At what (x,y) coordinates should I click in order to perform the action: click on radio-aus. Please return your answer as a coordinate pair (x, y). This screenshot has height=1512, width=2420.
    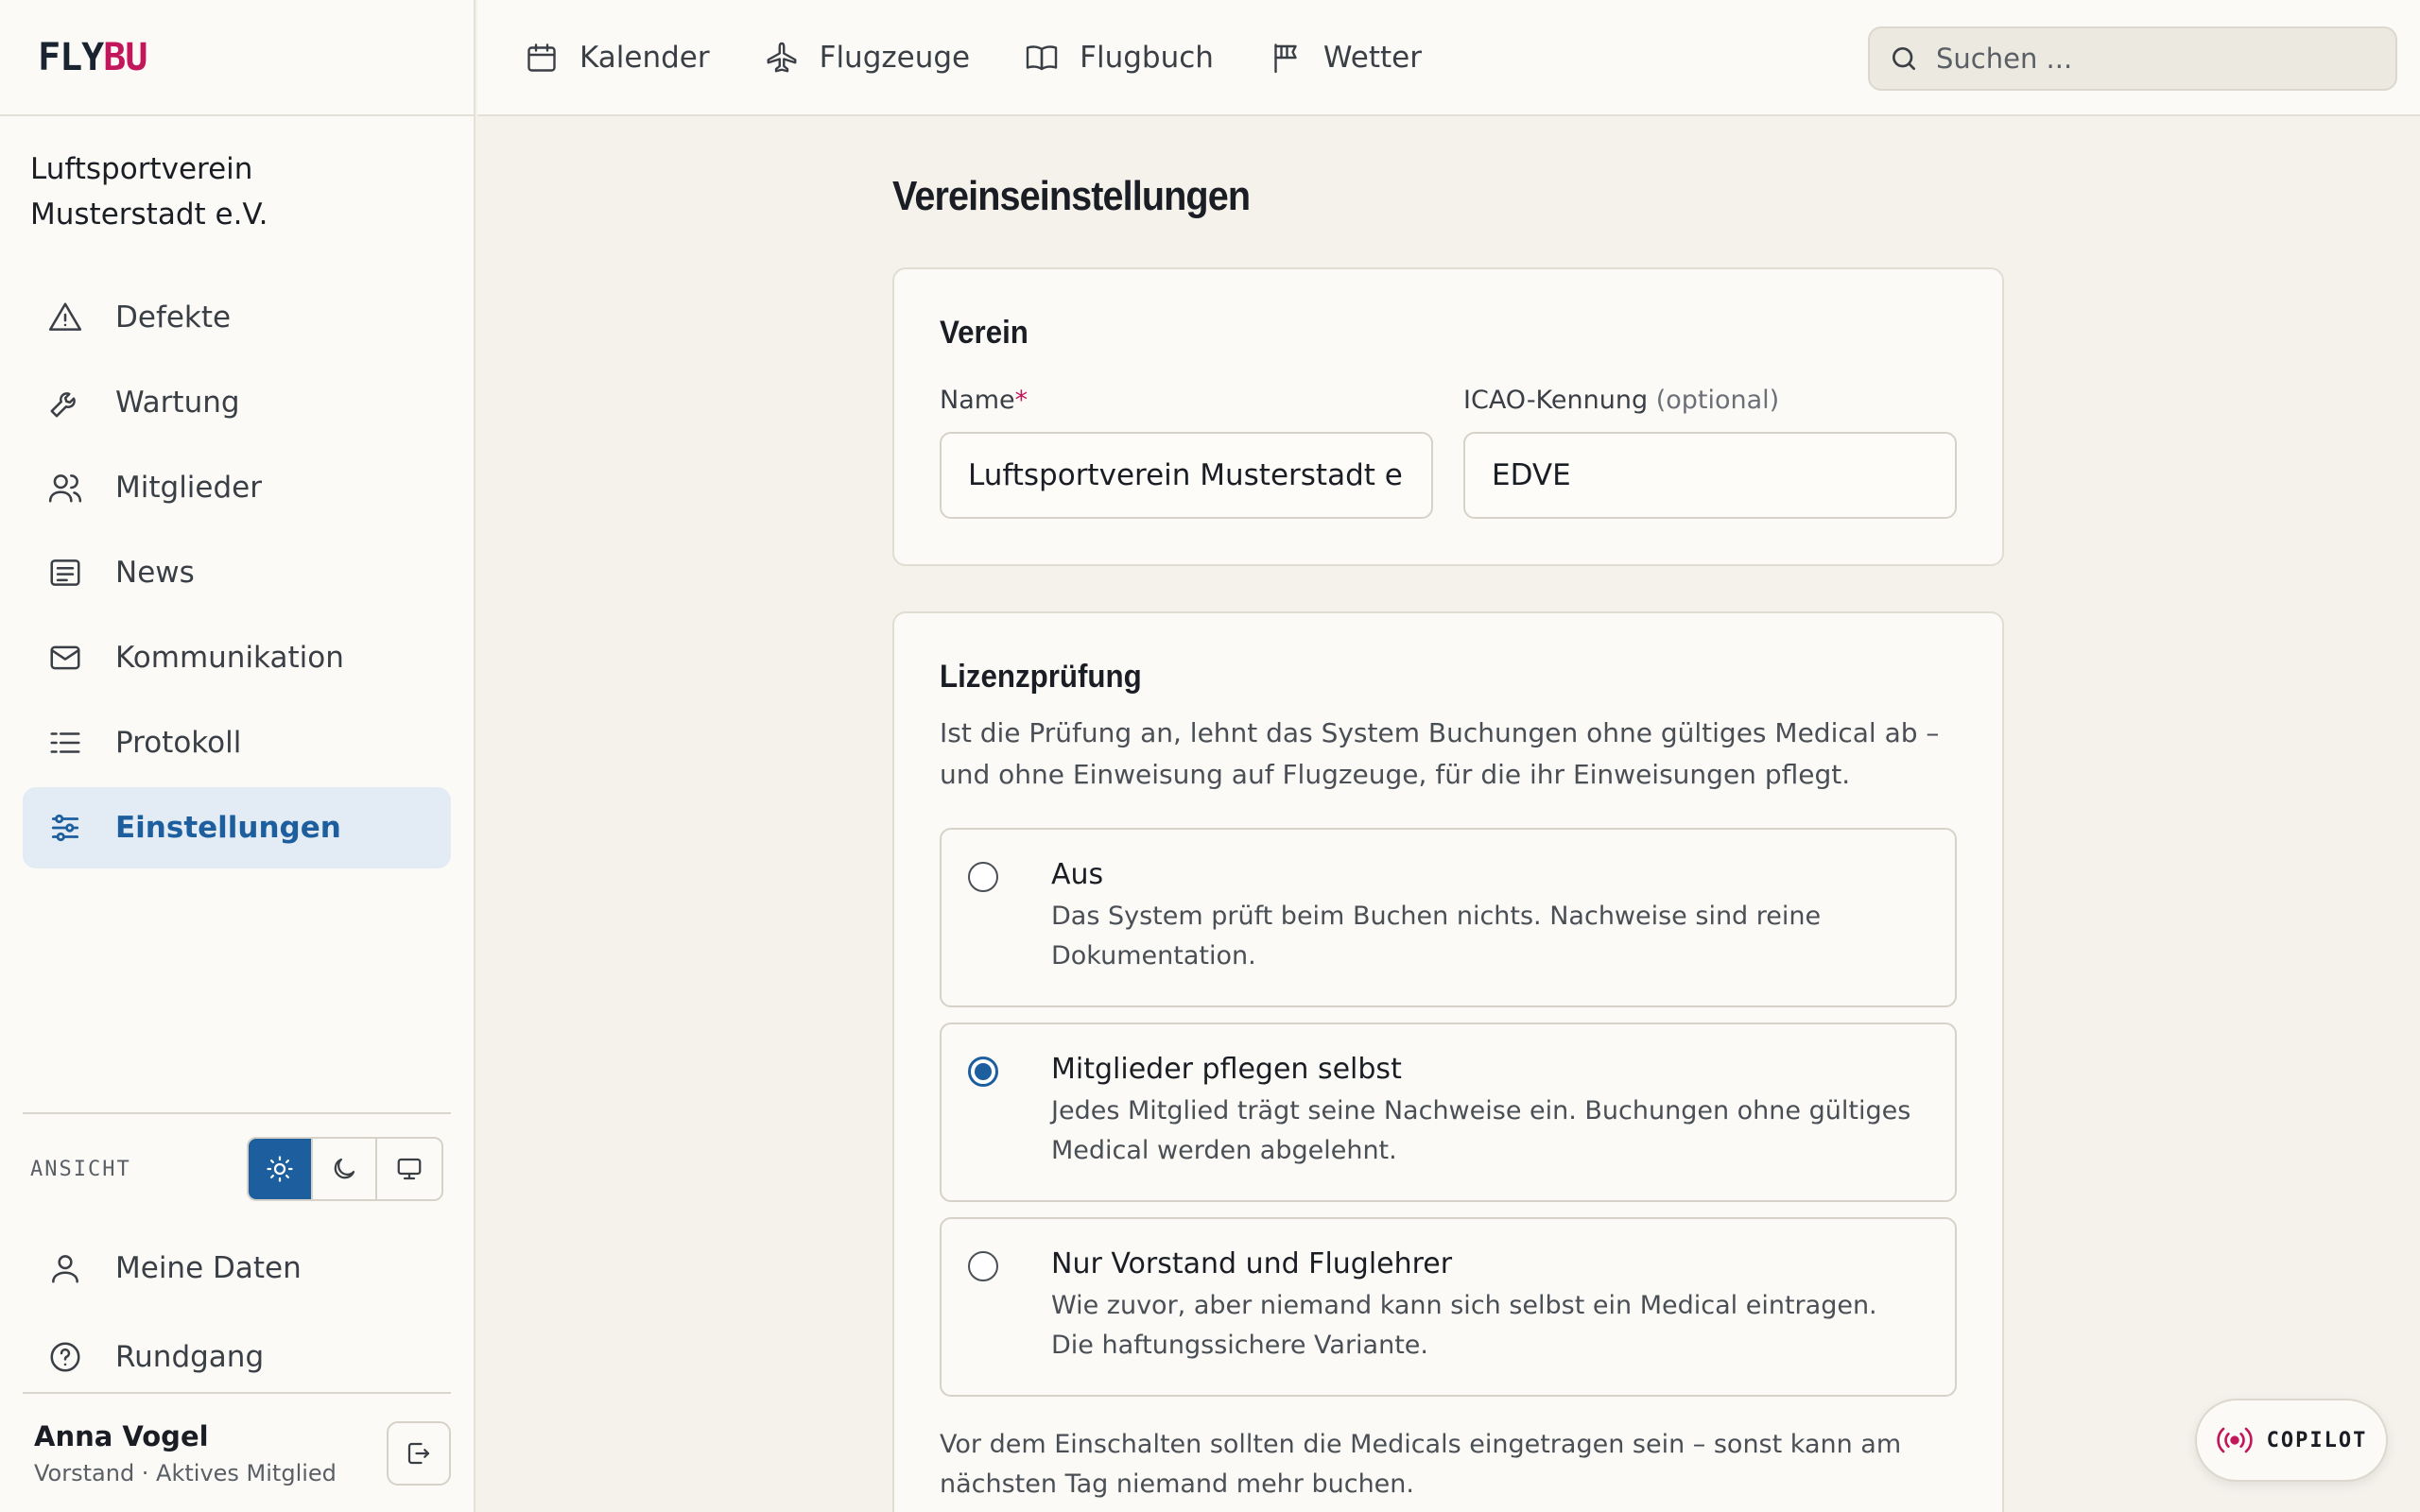
    Looking at the image, I should click on (983, 877).